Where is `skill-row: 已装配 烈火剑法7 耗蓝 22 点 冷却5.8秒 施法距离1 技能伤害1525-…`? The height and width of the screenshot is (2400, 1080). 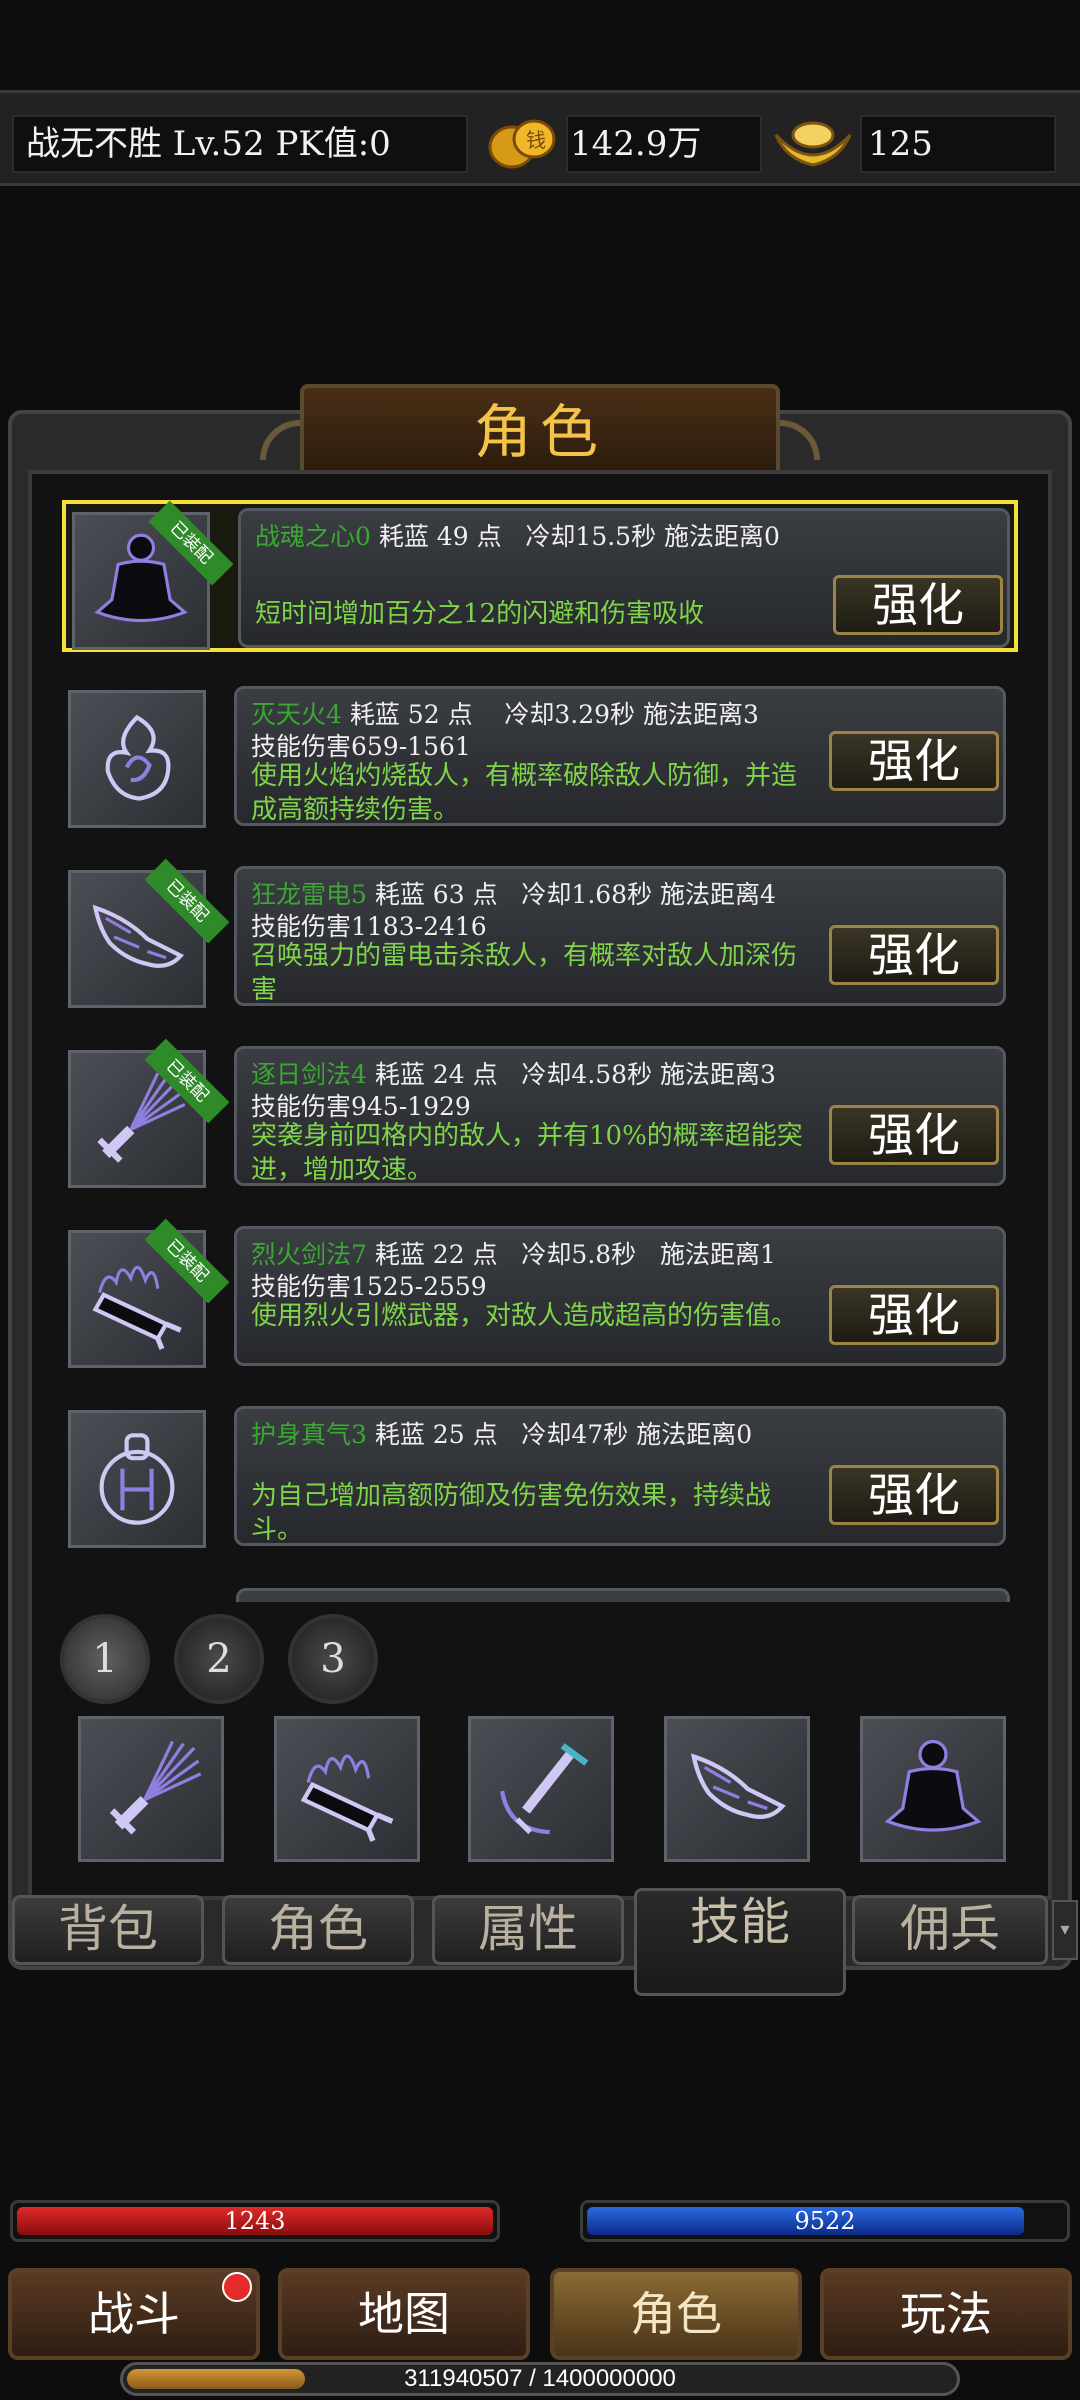
skill-row: 已装配 烈火剑法7 耗蓝 22 点 冷却5.8秒 施法距离1 技能伤害1525-… is located at coordinates (540, 1296).